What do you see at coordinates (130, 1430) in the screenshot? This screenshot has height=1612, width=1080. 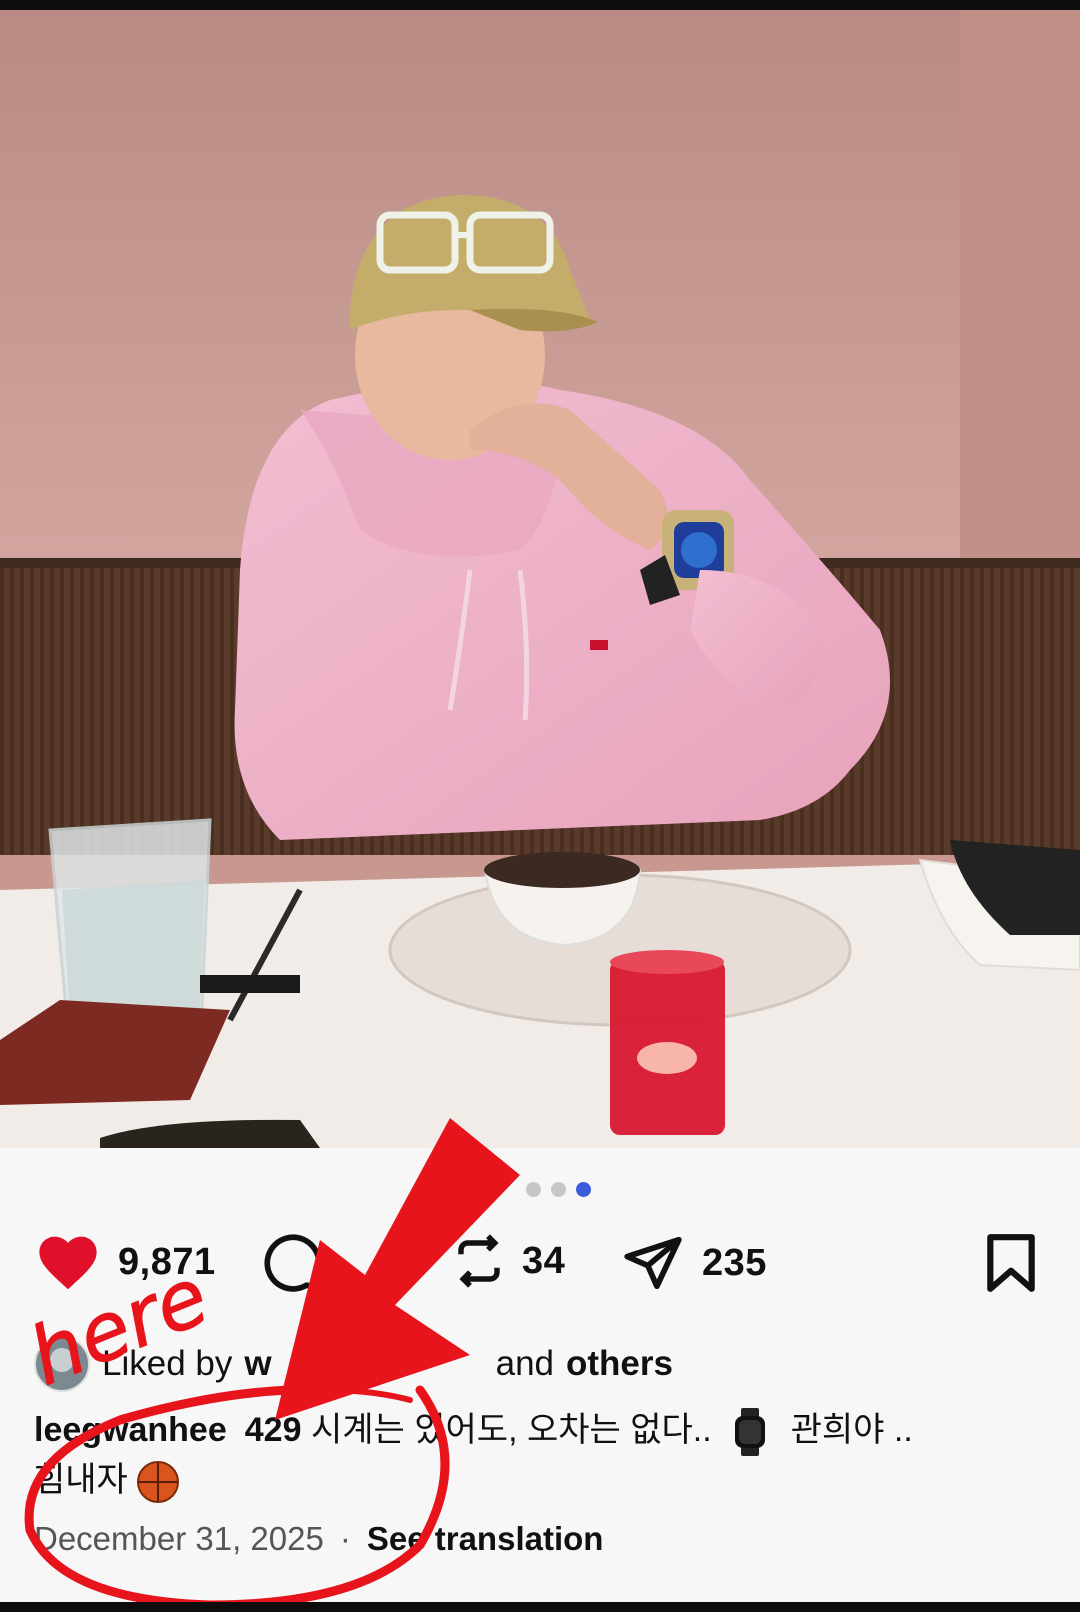 I see `caption-username: leegwanhee` at bounding box center [130, 1430].